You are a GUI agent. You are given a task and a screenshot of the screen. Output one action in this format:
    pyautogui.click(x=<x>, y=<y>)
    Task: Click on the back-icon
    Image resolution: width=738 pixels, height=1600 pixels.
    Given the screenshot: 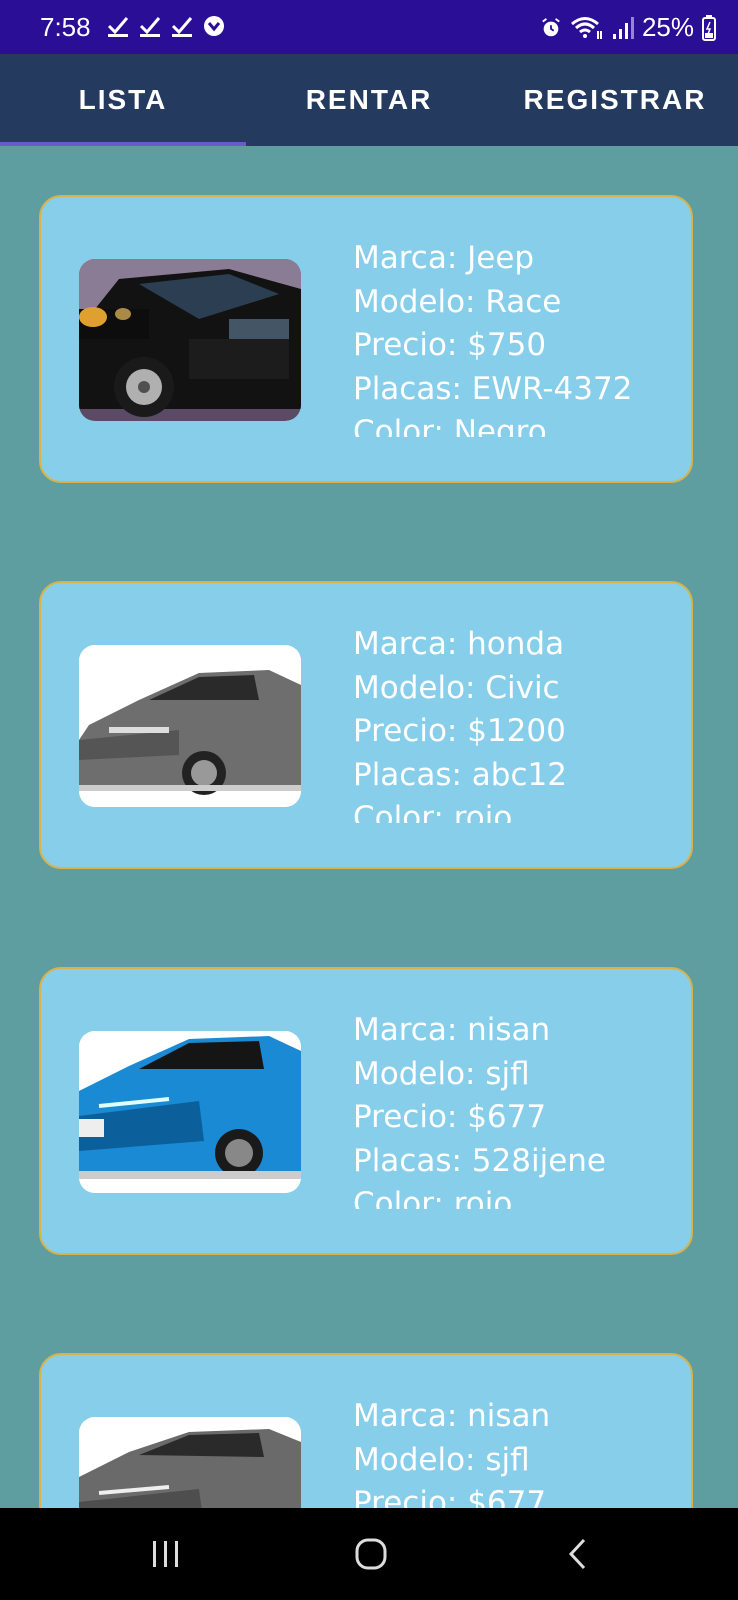 What is the action you would take?
    pyautogui.click(x=577, y=1554)
    